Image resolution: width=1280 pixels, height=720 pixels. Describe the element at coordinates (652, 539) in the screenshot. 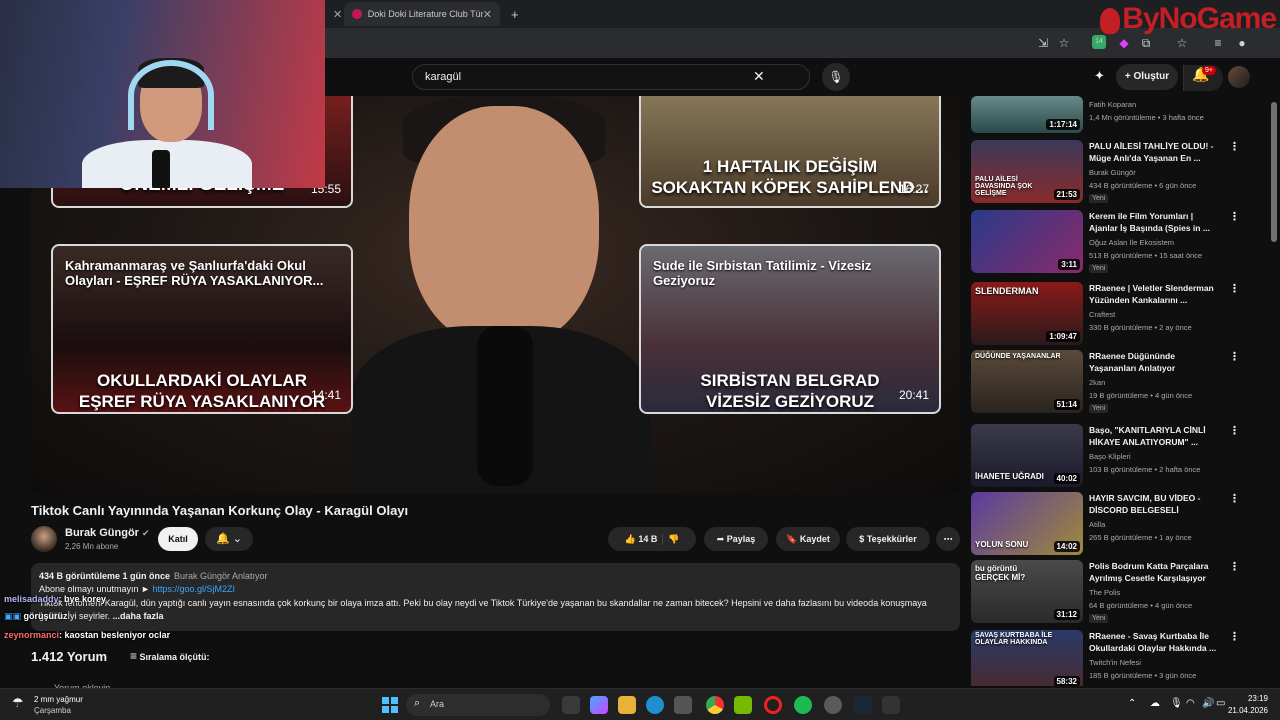

I see `like-dislike-group: 👍 14 B │ 👎` at that location.